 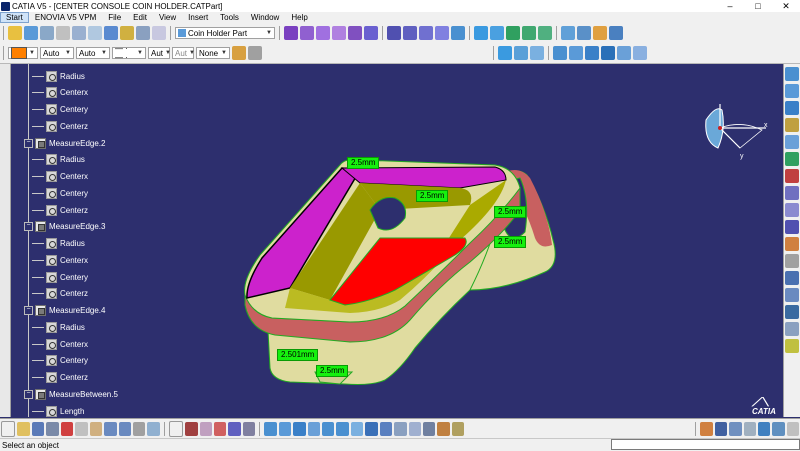 I want to click on catalog-icon, so click(x=792, y=193).